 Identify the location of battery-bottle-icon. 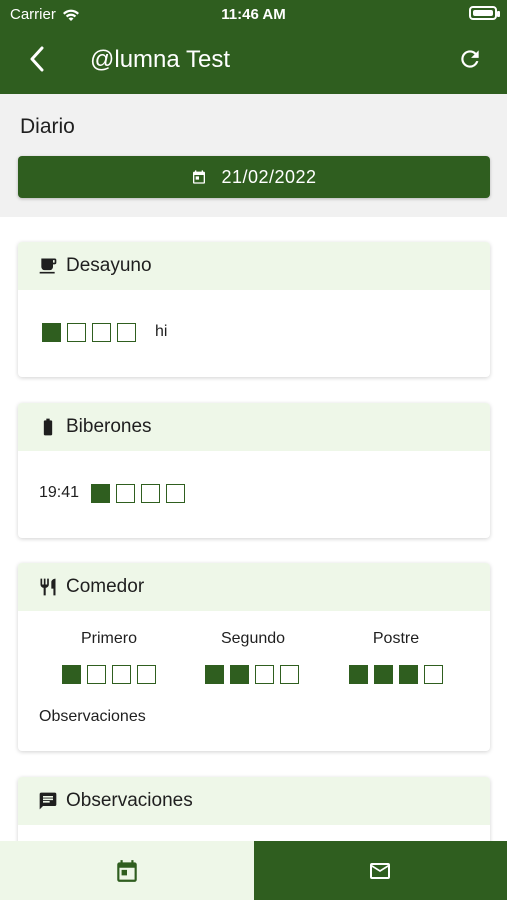
(48, 427).